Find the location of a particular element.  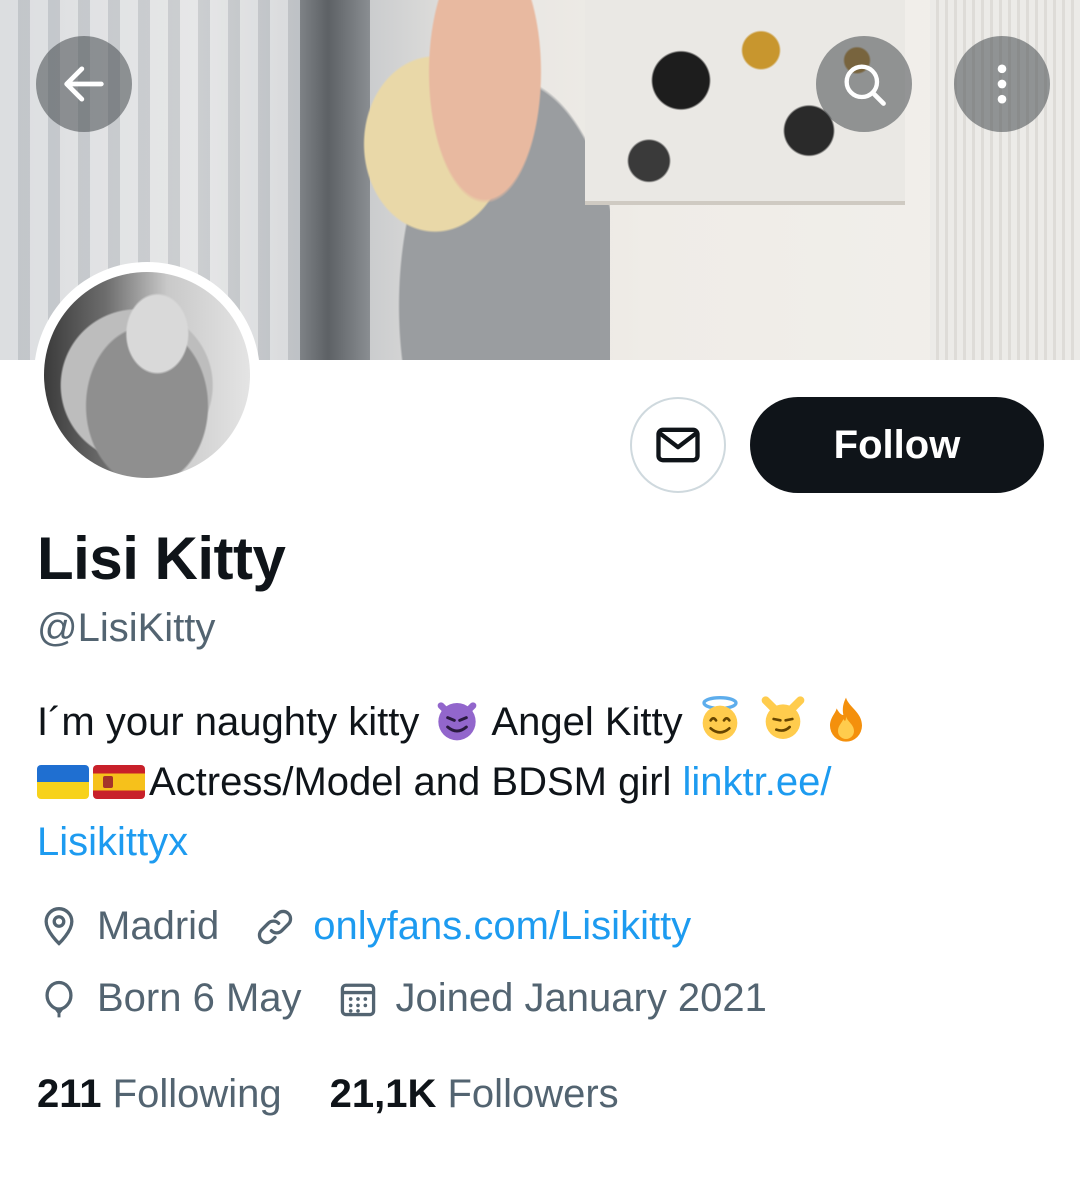

followers-count: 21,1K is located at coordinates (383, 1094).